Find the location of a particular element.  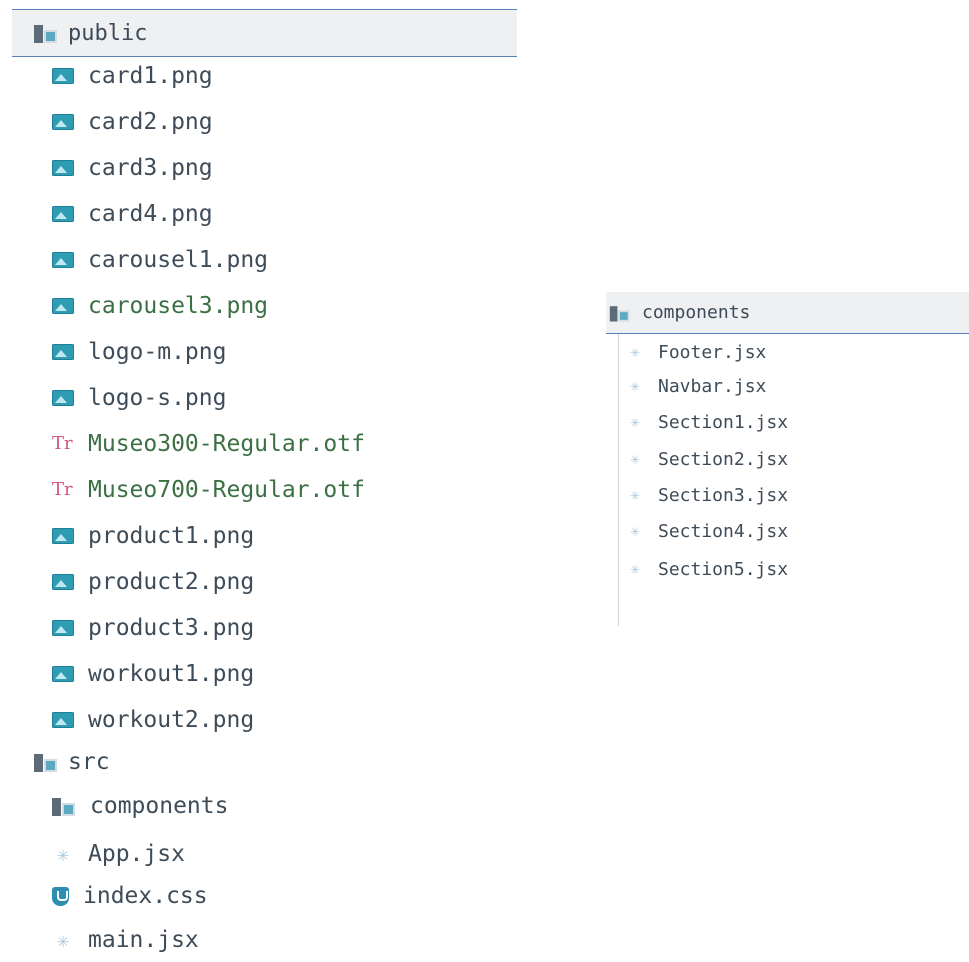

folder-src: src is located at coordinates (72, 762).